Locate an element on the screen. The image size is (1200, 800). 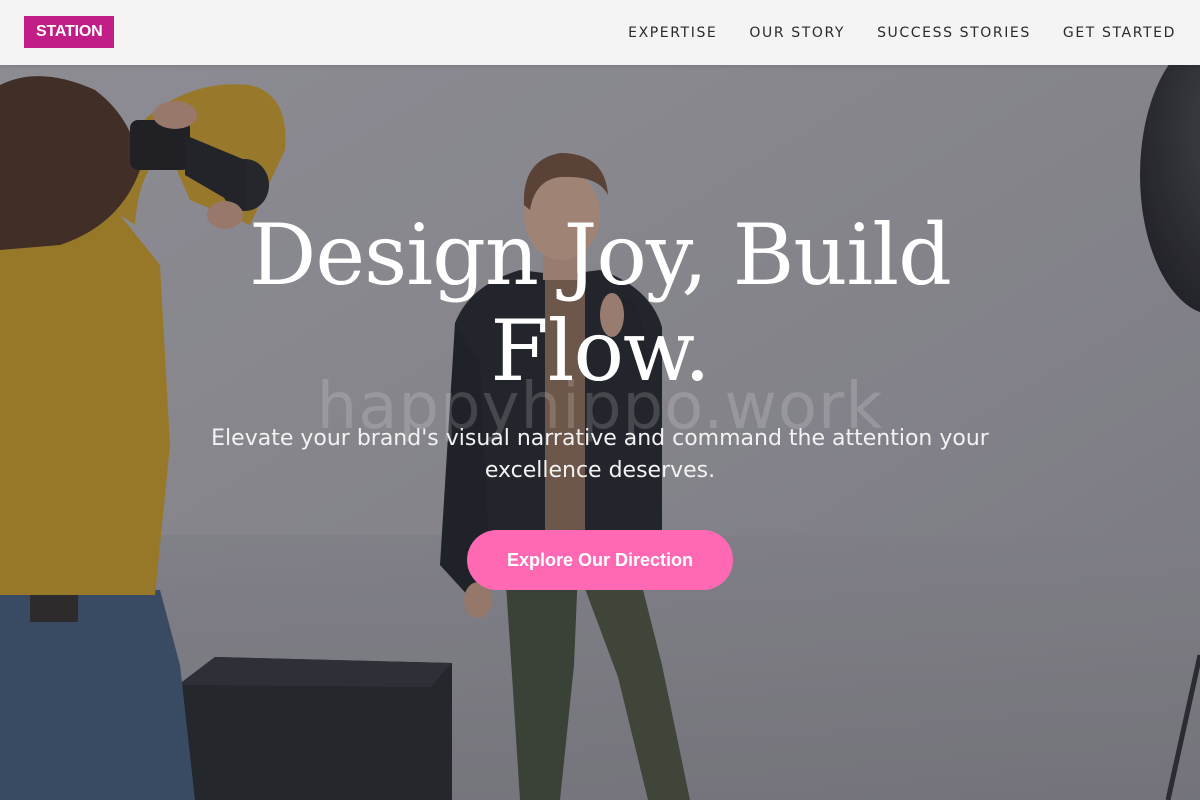
explore-direction-button: Explore Our Direction is located at coordinates (600, 560).